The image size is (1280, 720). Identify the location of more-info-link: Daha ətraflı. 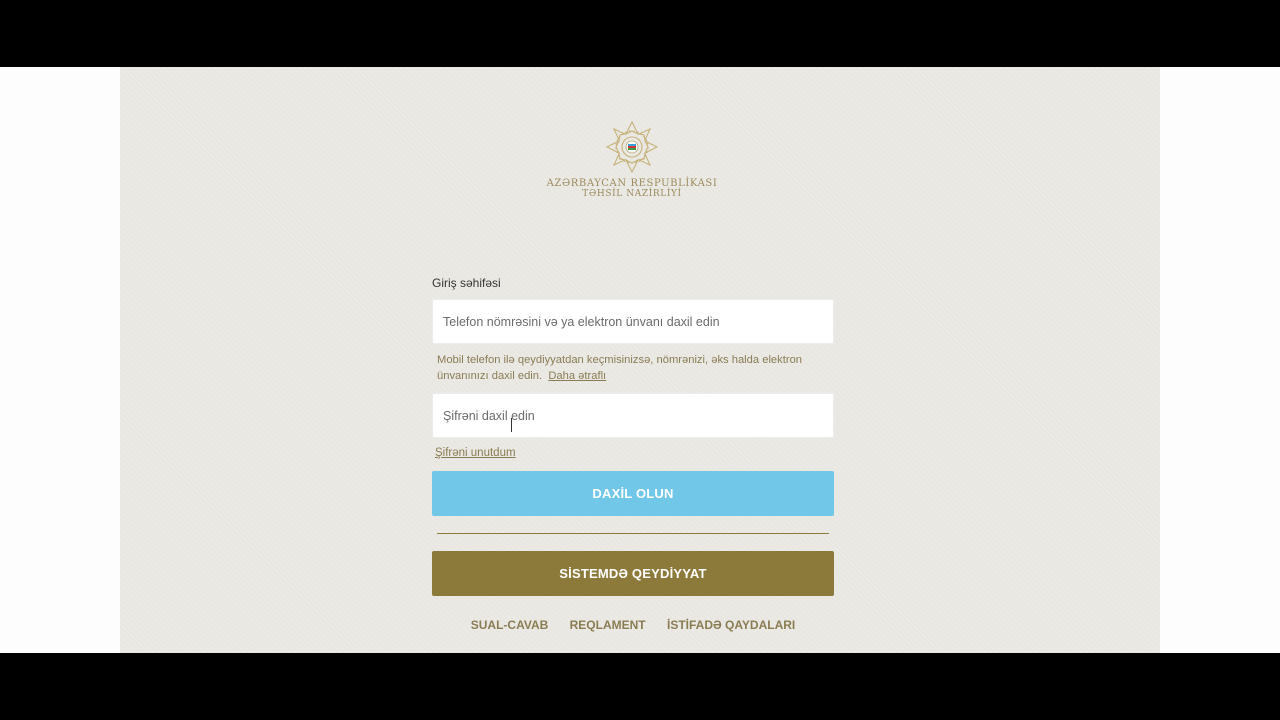
(577, 376).